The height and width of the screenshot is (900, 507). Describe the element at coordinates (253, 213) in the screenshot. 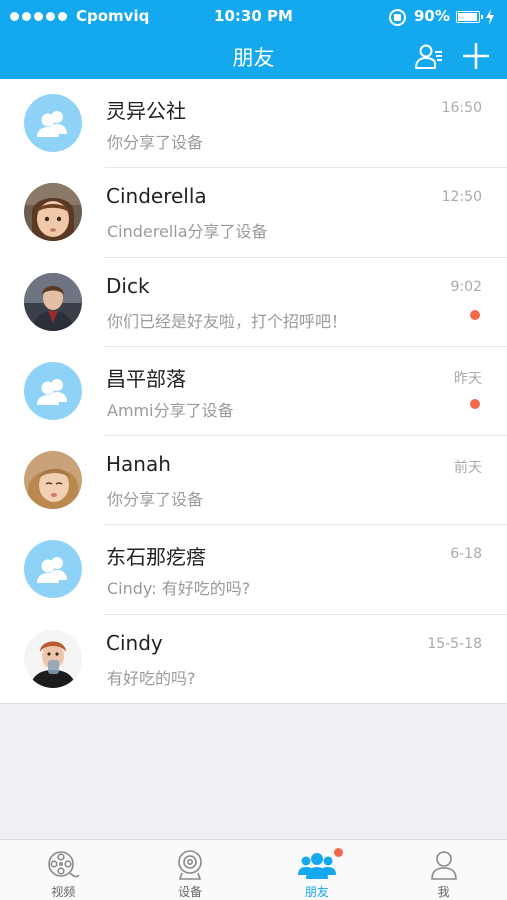

I see `conversation-row: Cinderella Cinderella分享了设备 12:50` at that location.